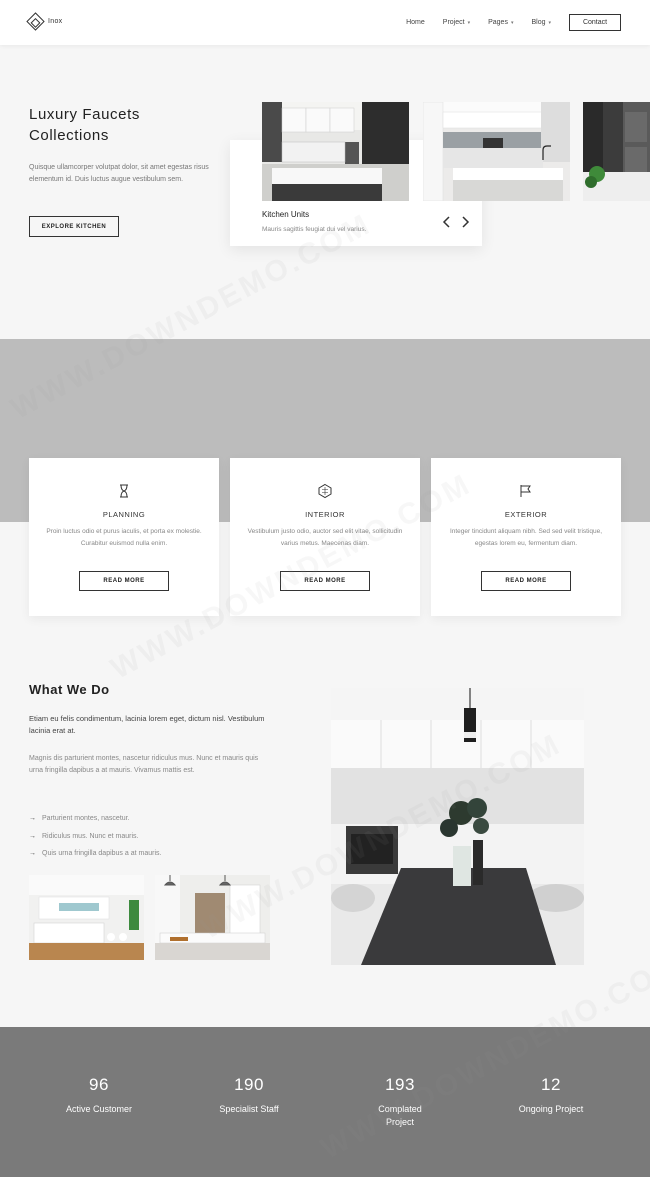  I want to click on contact-button: Contact, so click(595, 22).